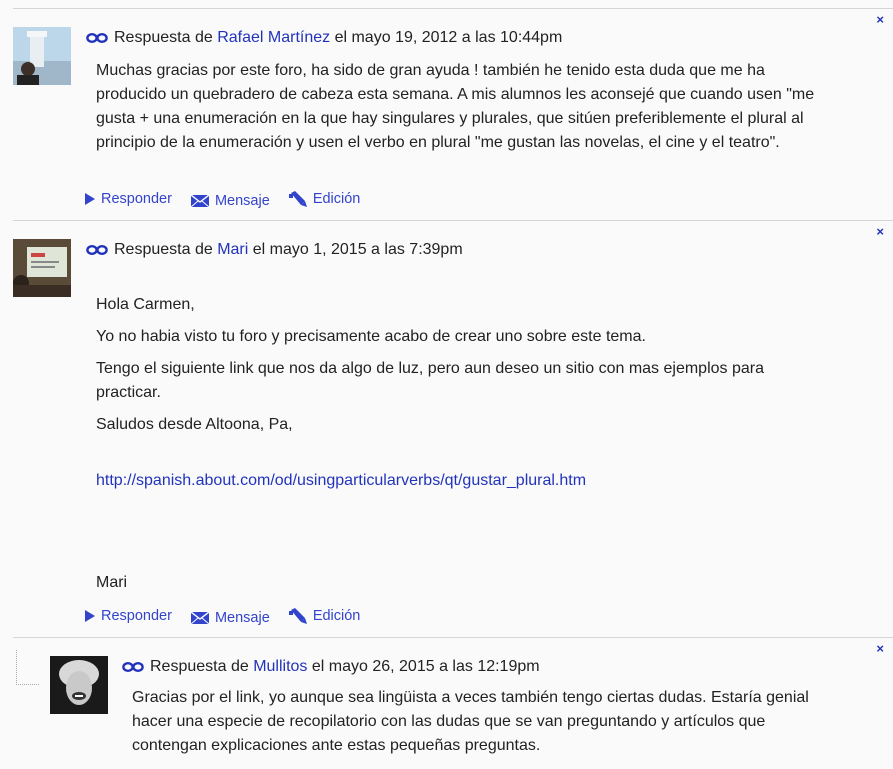 This screenshot has height=769, width=893. Describe the element at coordinates (425, 666) in the screenshot. I see `post-date: el mayo 26, 2015 a las 12:19pm` at that location.